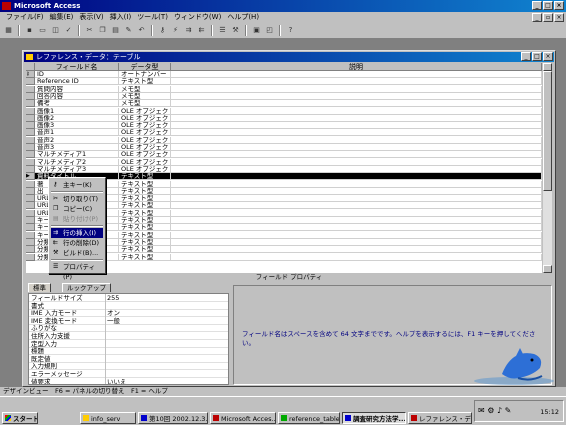 The image size is (566, 425). Describe the element at coordinates (77, 199) in the screenshot. I see `menu-item-cut: ✂ 切り取り(T)` at that location.